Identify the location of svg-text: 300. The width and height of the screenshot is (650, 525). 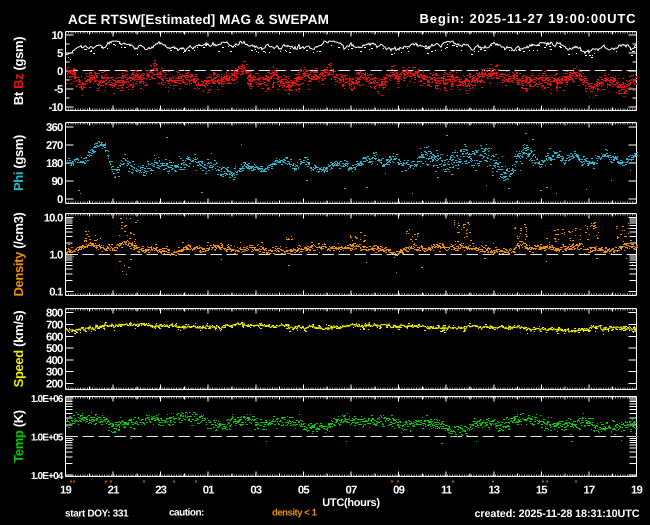
(54, 373).